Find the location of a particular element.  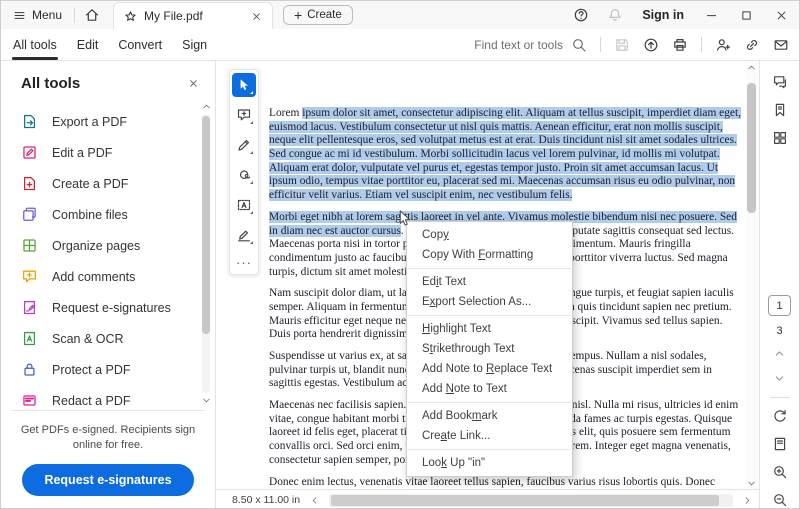

comments-panel-button is located at coordinates (780, 82).